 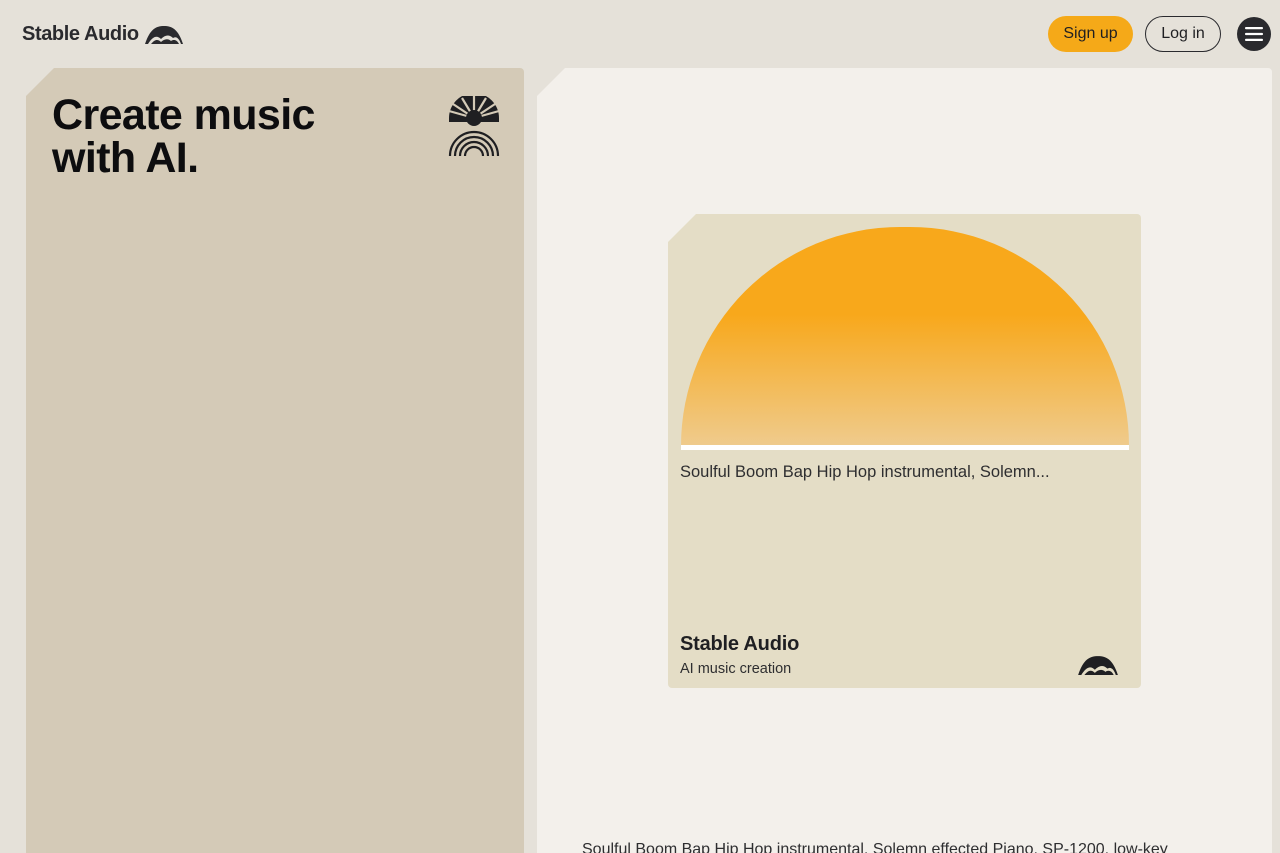 What do you see at coordinates (1183, 34) in the screenshot?
I see `login-button: Log in` at bounding box center [1183, 34].